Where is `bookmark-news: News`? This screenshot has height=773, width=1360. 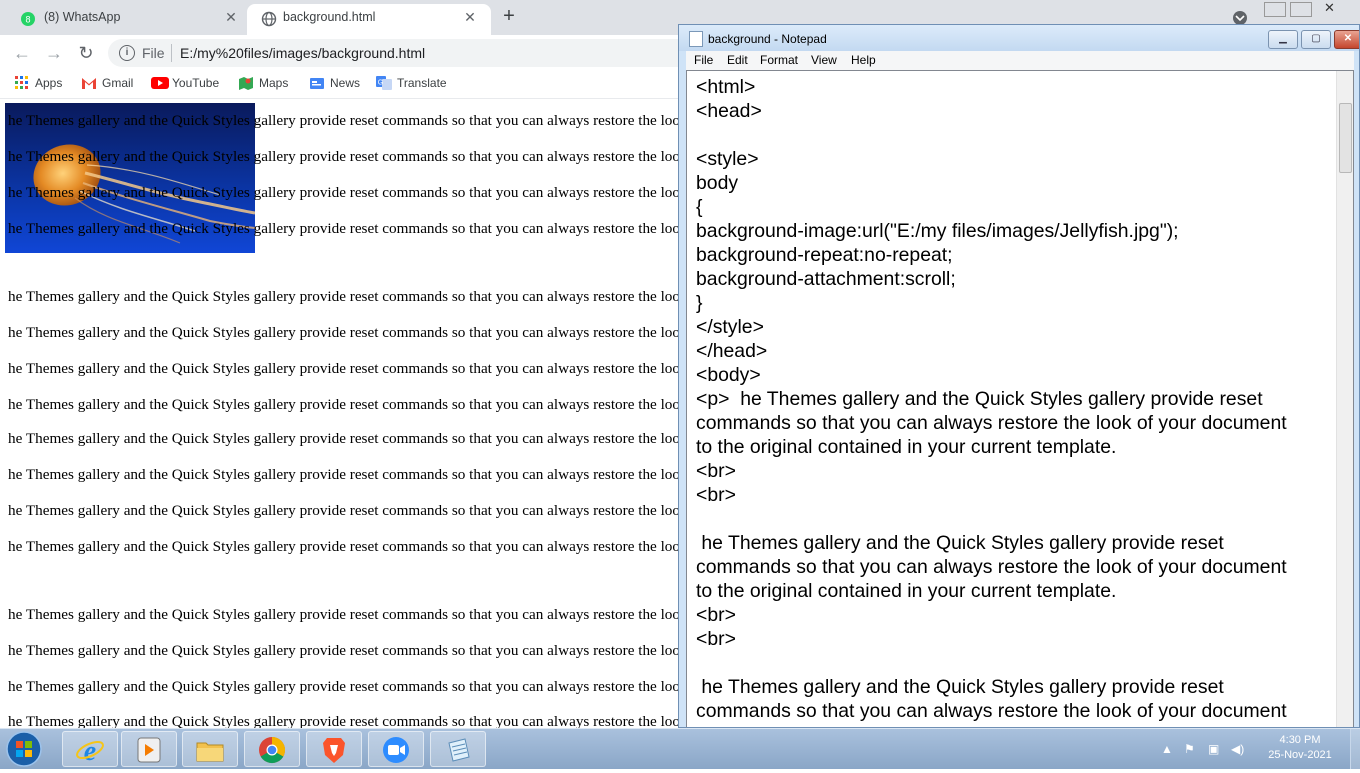 bookmark-news: News is located at coordinates (334, 83).